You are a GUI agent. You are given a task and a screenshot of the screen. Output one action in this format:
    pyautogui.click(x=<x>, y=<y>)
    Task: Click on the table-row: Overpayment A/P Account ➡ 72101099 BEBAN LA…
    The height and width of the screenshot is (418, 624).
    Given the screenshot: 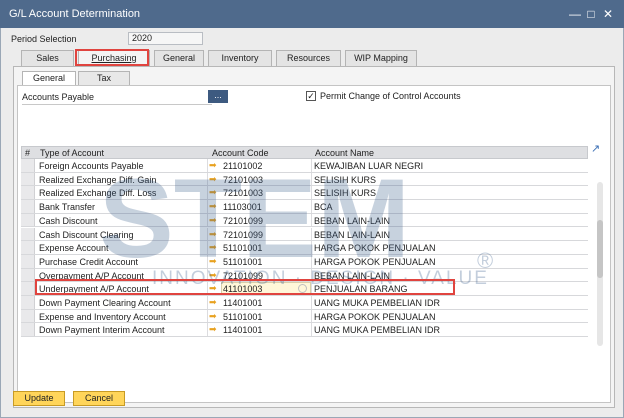 What is the action you would take?
    pyautogui.click(x=304, y=275)
    